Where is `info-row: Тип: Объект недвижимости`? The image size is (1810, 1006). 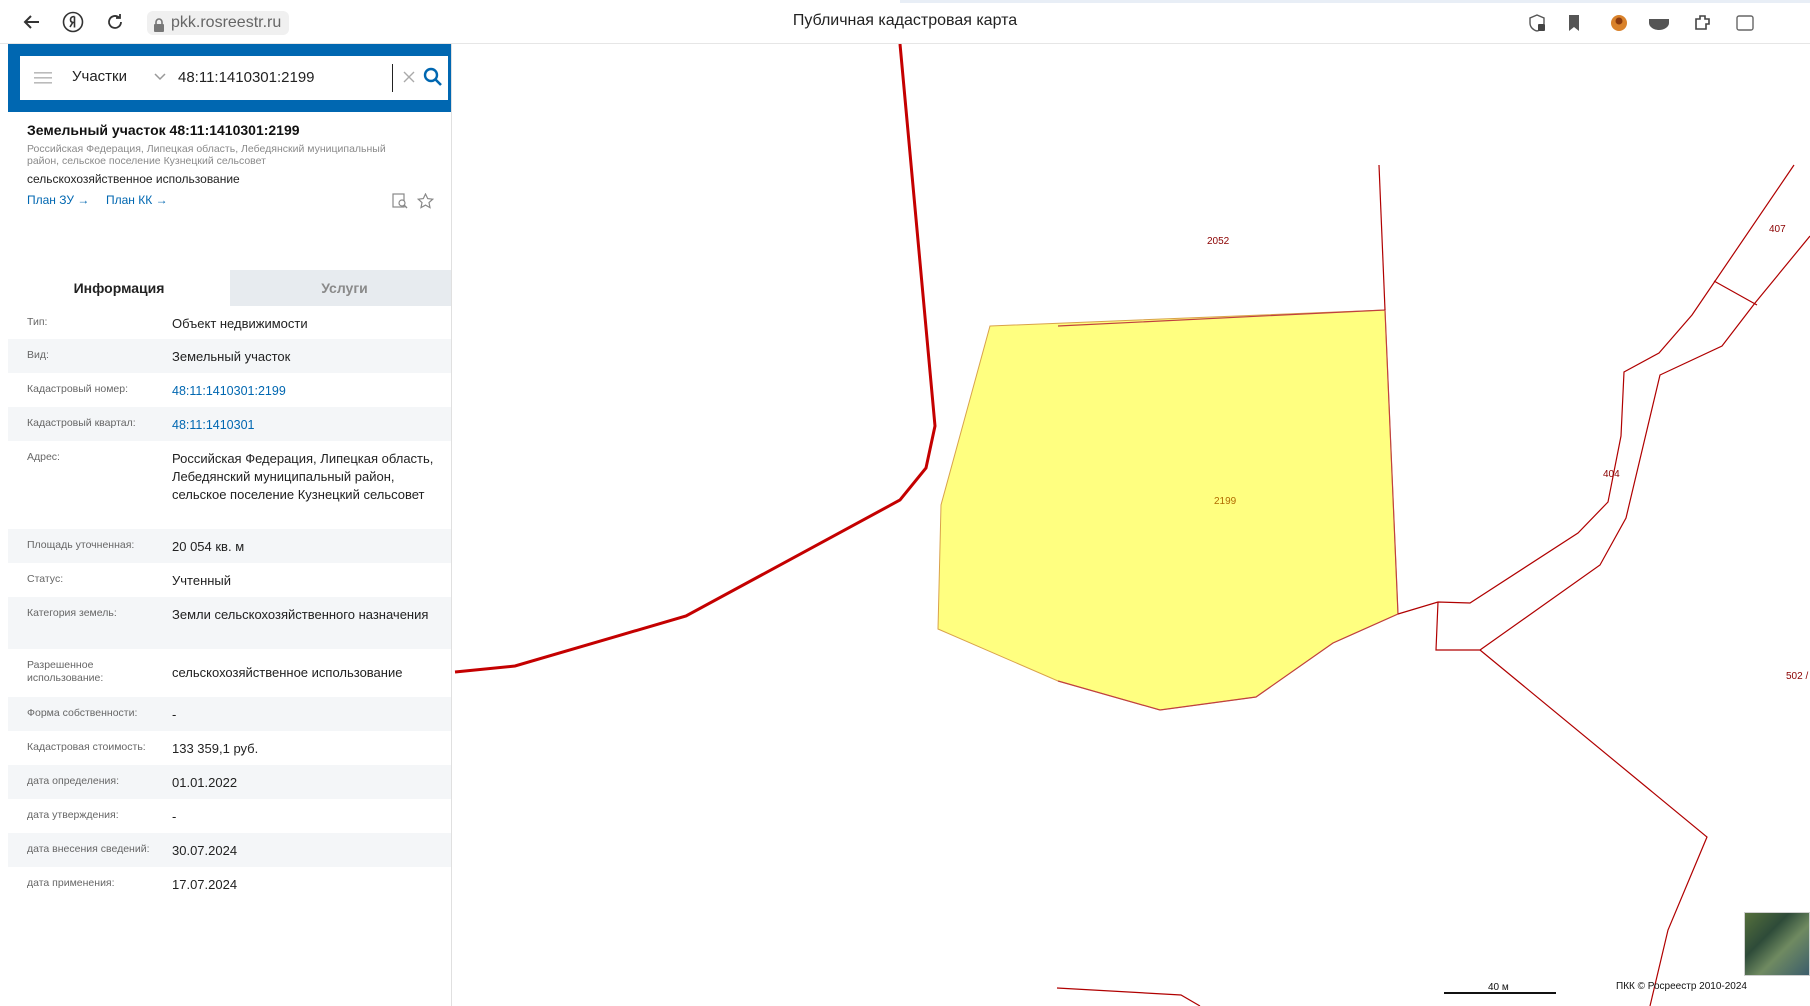
info-row: Тип: Объект недвижимости is located at coordinates (233, 322).